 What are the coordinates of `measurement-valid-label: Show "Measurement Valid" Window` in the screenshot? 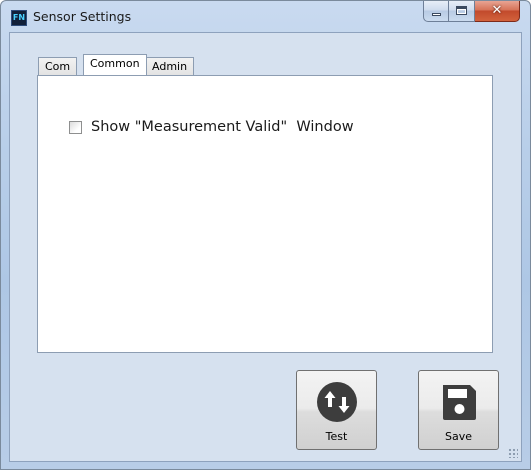 It's located at (222, 127).